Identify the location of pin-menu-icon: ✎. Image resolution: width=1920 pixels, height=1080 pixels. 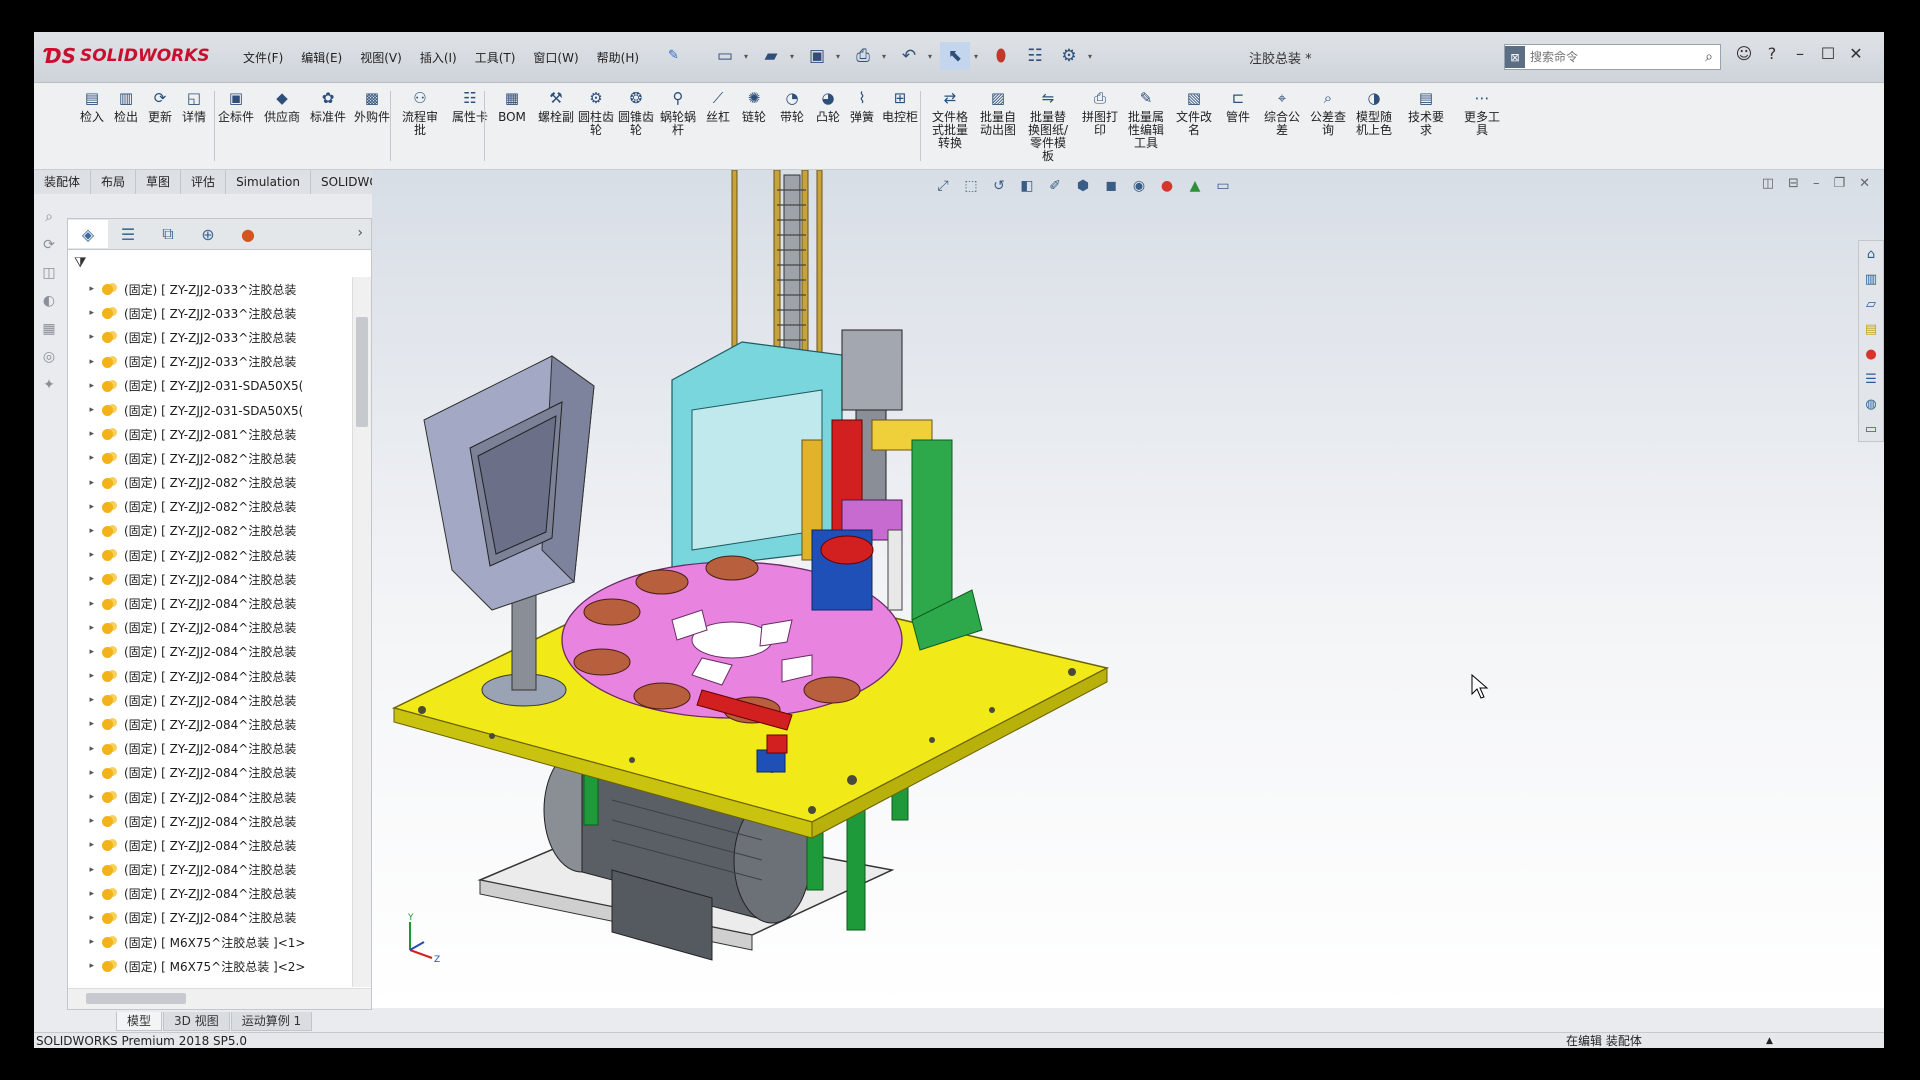
(673, 55).